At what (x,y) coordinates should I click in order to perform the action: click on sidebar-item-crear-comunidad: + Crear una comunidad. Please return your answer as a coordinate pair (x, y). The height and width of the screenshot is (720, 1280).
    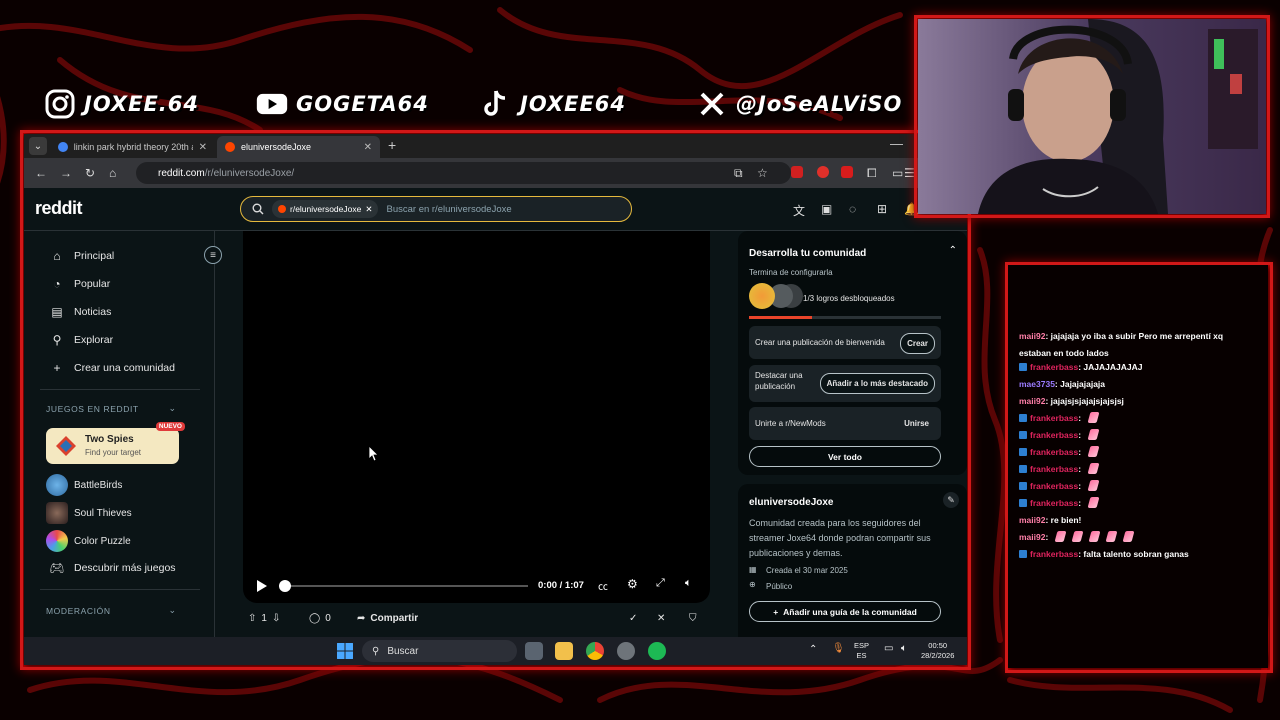
    Looking at the image, I should click on (112, 368).